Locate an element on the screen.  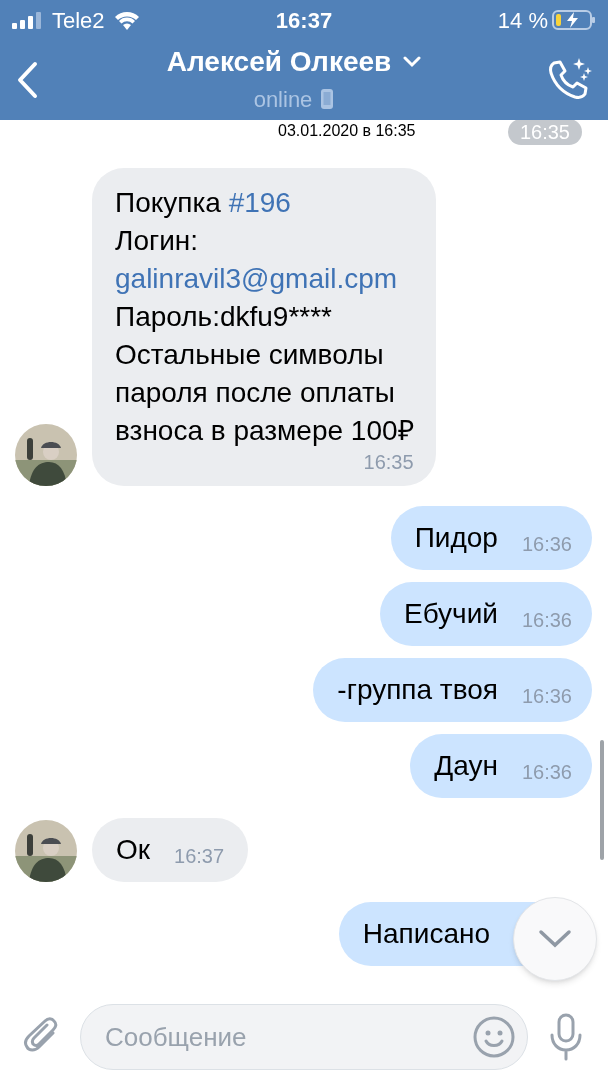
message-text: Написано is located at coordinates (426, 934).